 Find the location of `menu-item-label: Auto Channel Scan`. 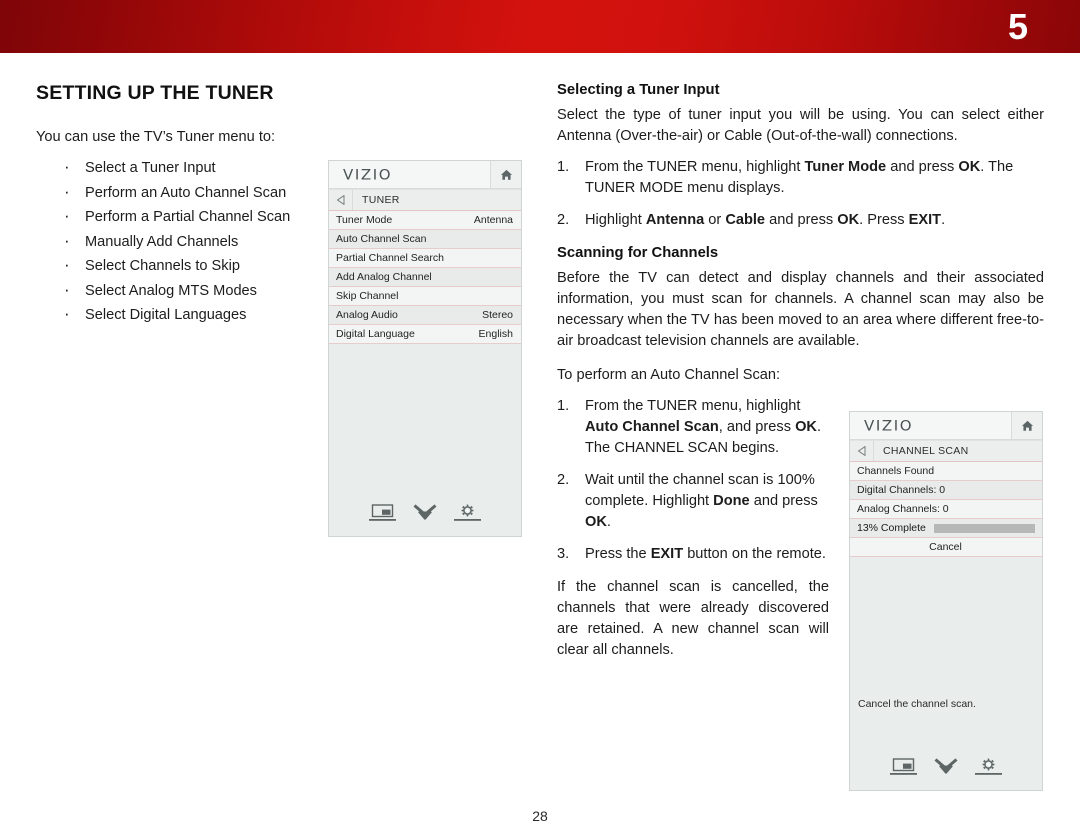

menu-item-label: Auto Channel Scan is located at coordinates (381, 239).